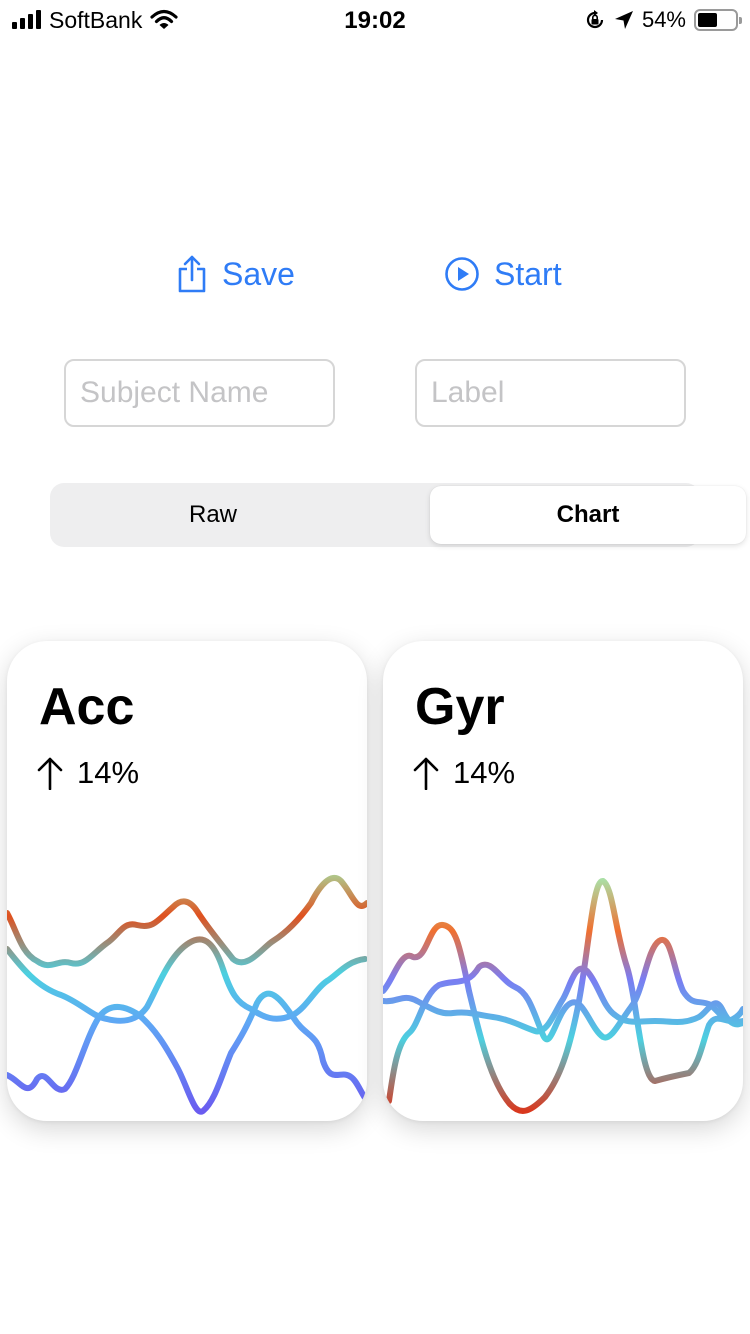 The image size is (750, 1334). I want to click on segment-chart: Chart, so click(588, 515).